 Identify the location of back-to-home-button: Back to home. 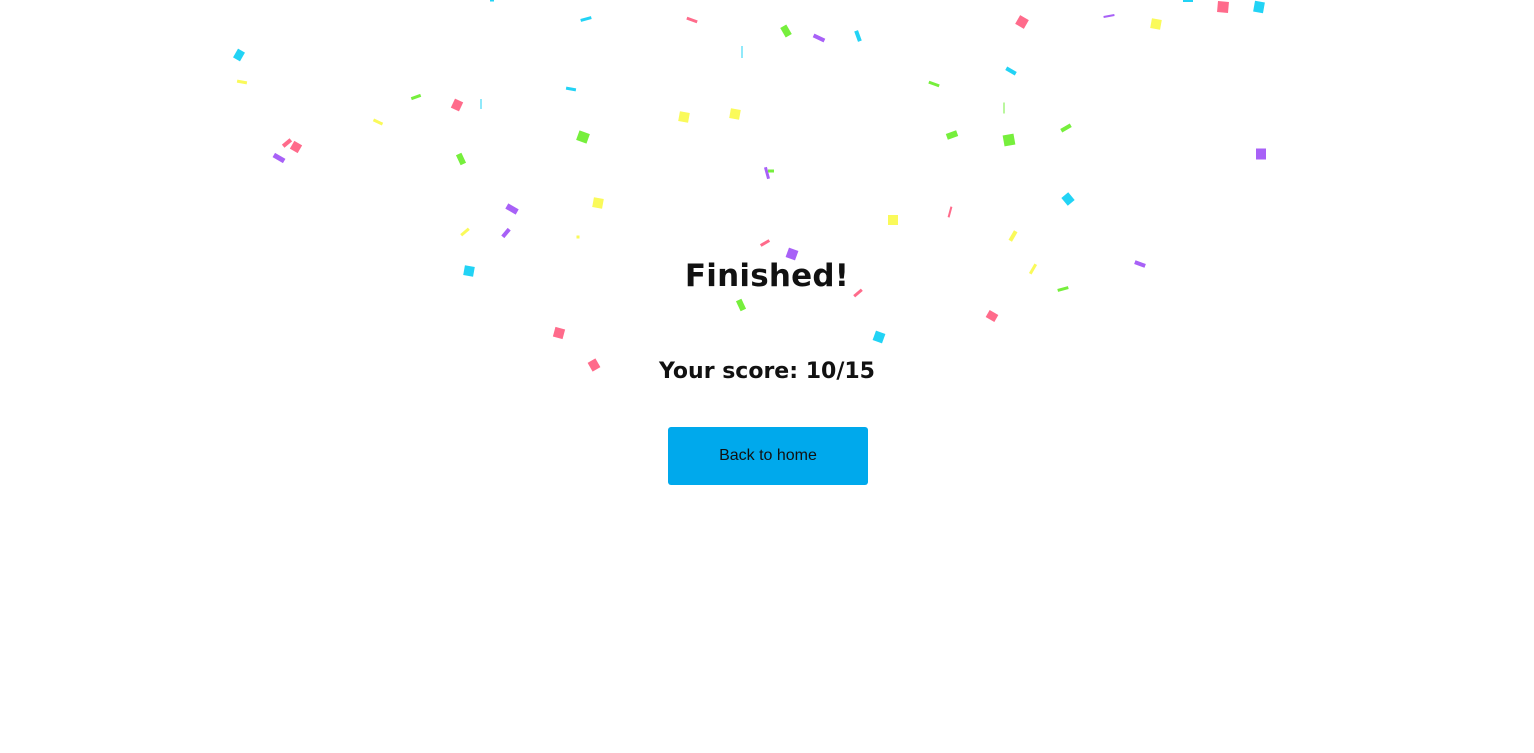
(768, 456).